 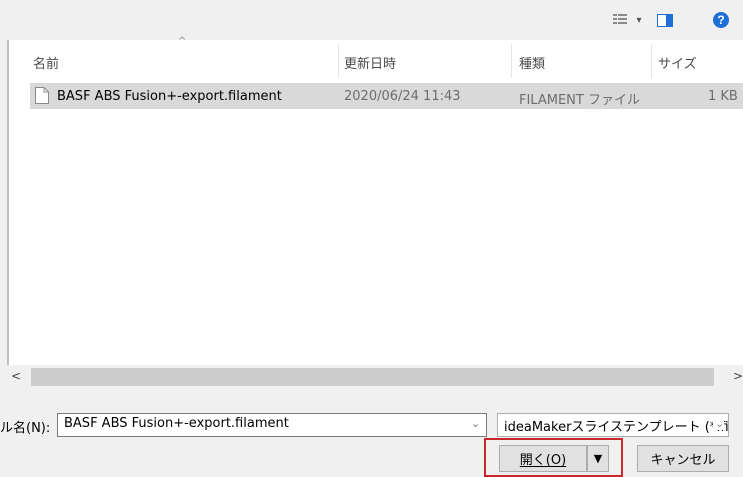 I want to click on column-header-name: 名前, so click(x=46, y=62).